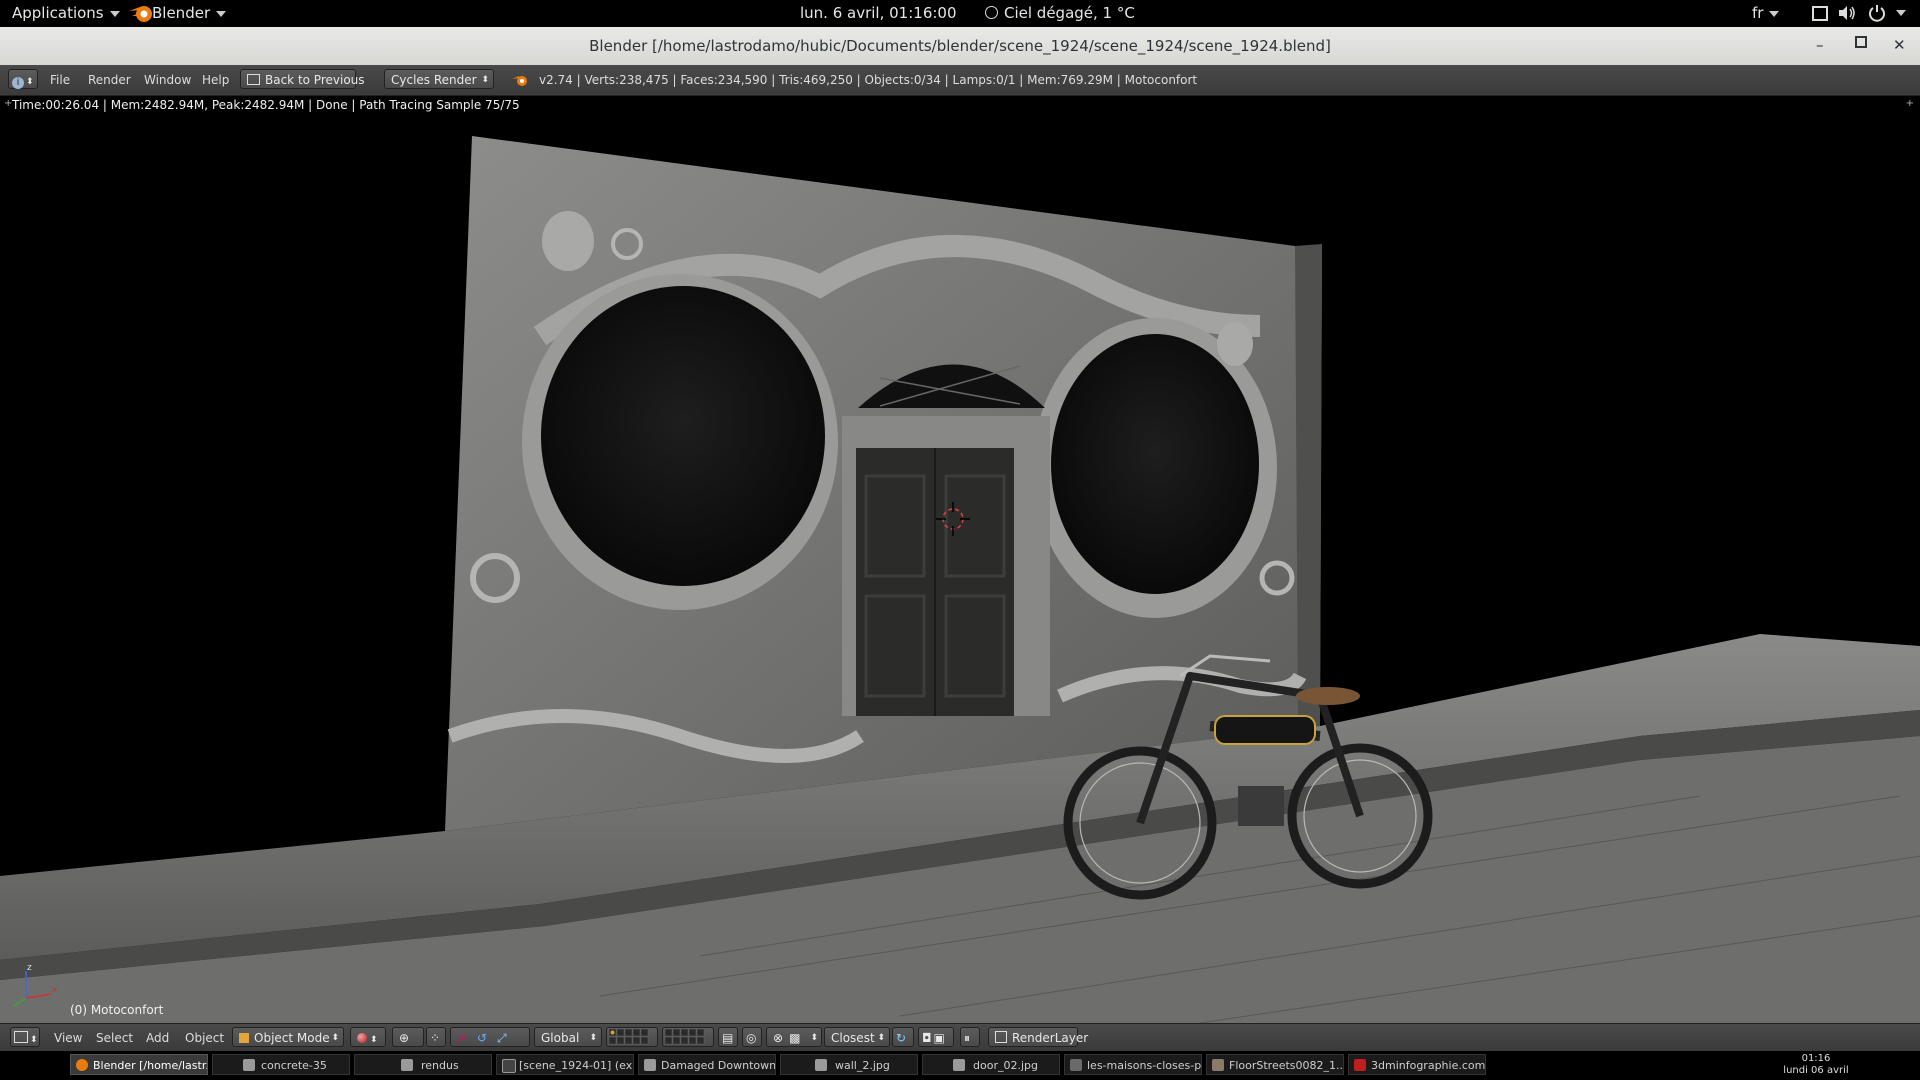  What do you see at coordinates (509, 1066) in the screenshot?
I see `terminal-icon` at bounding box center [509, 1066].